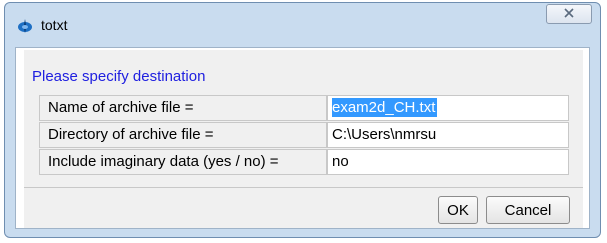  I want to click on archive-name-input: exam2d_CH.txt, so click(448, 108).